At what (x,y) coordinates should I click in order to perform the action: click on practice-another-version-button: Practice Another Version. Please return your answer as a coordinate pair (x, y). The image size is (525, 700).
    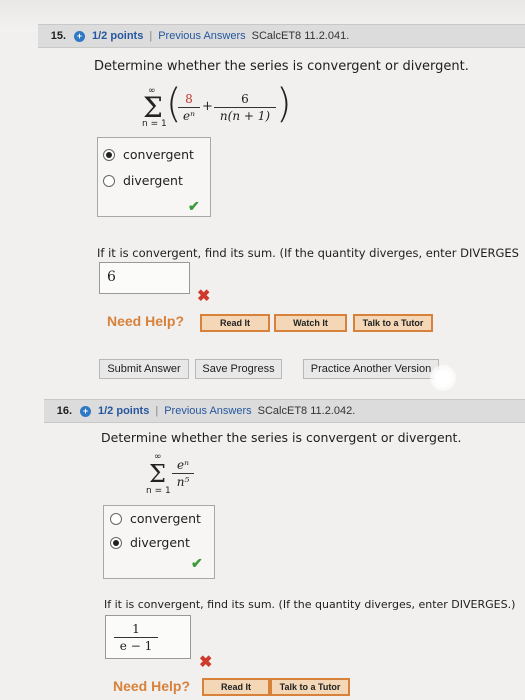
    Looking at the image, I should click on (371, 369).